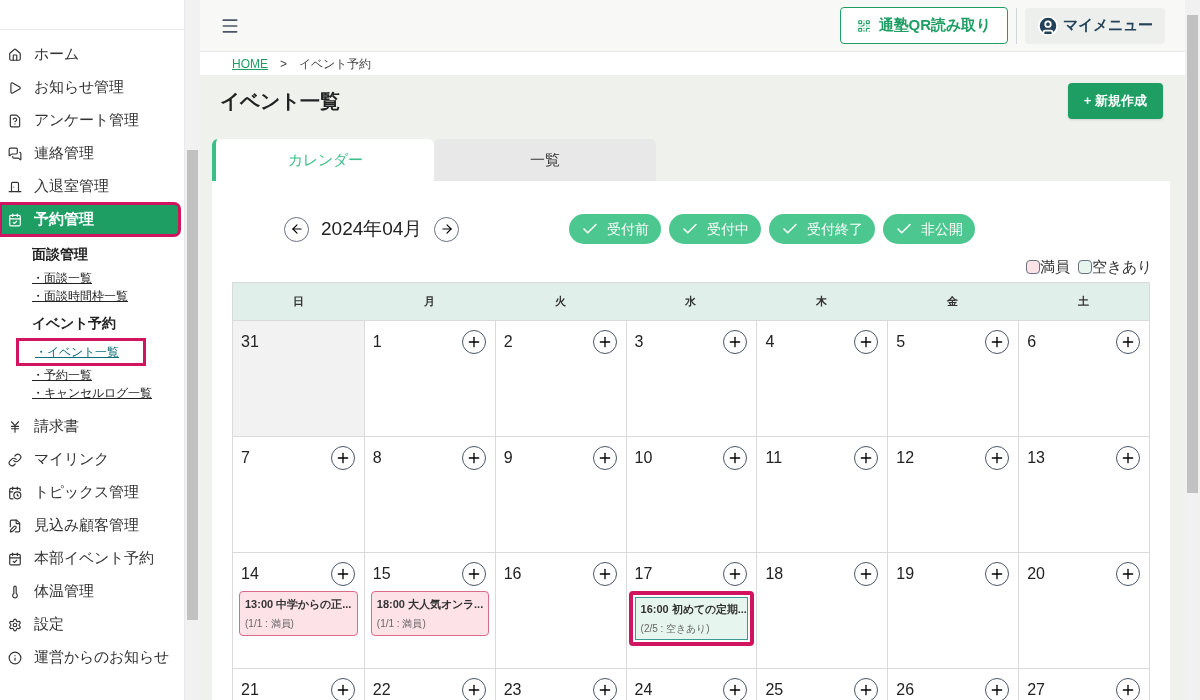  I want to click on day-number: 7, so click(245, 457).